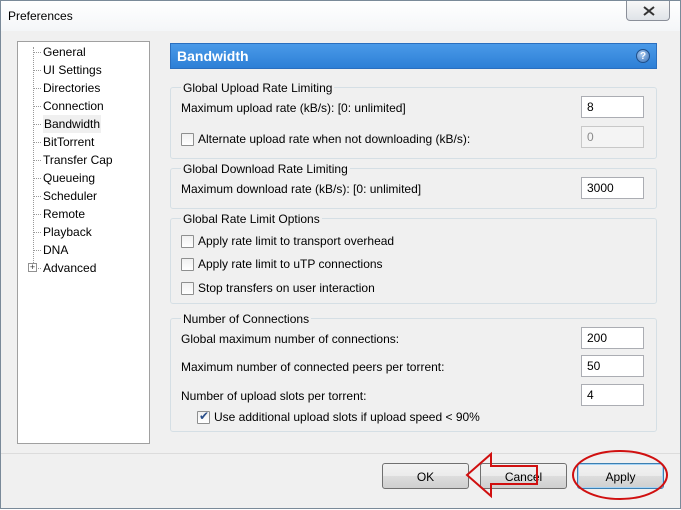 This screenshot has width=681, height=510. I want to click on alt-upload-checkbox, so click(187, 139).